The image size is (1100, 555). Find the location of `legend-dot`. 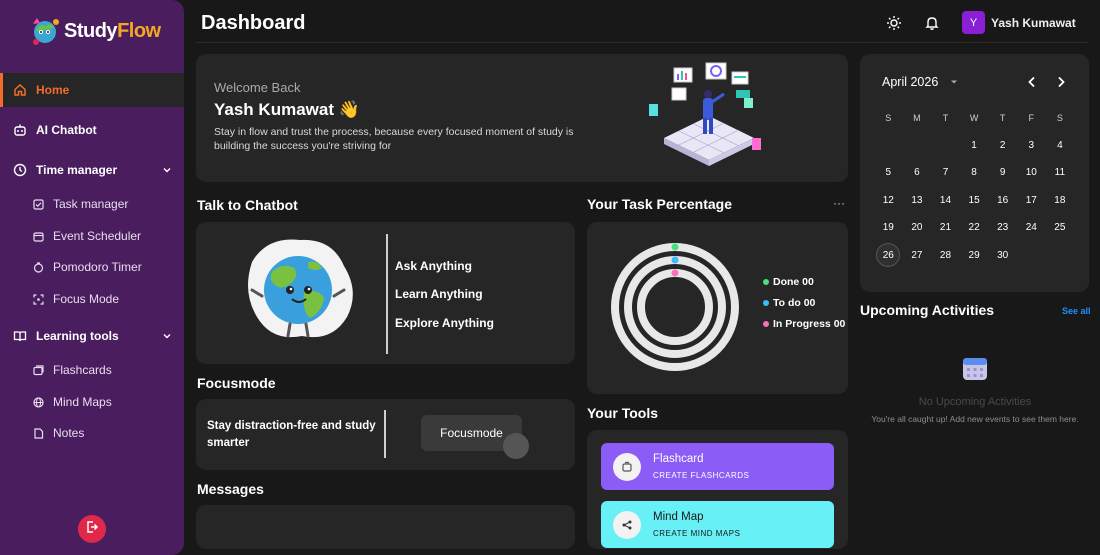

legend-dot is located at coordinates (766, 303).